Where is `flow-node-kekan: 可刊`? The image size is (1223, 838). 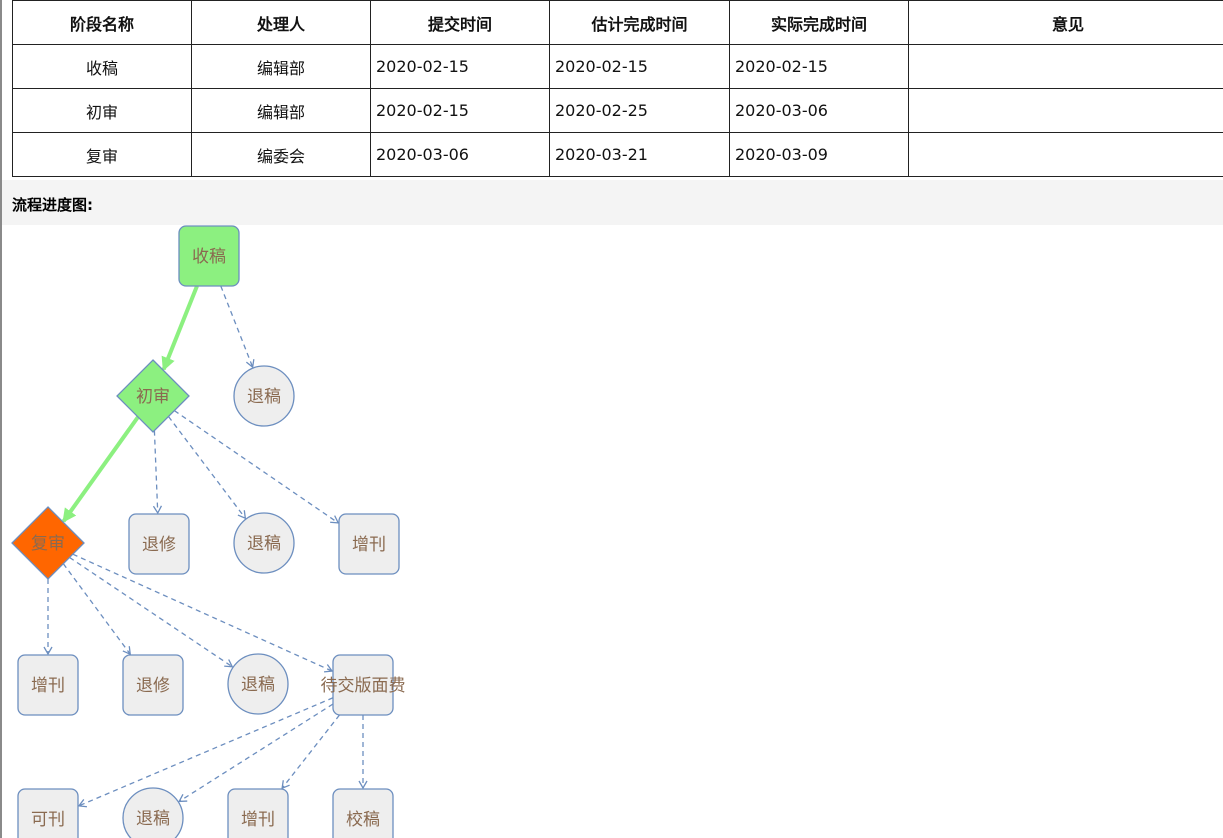 flow-node-kekan: 可刊 is located at coordinates (48, 813).